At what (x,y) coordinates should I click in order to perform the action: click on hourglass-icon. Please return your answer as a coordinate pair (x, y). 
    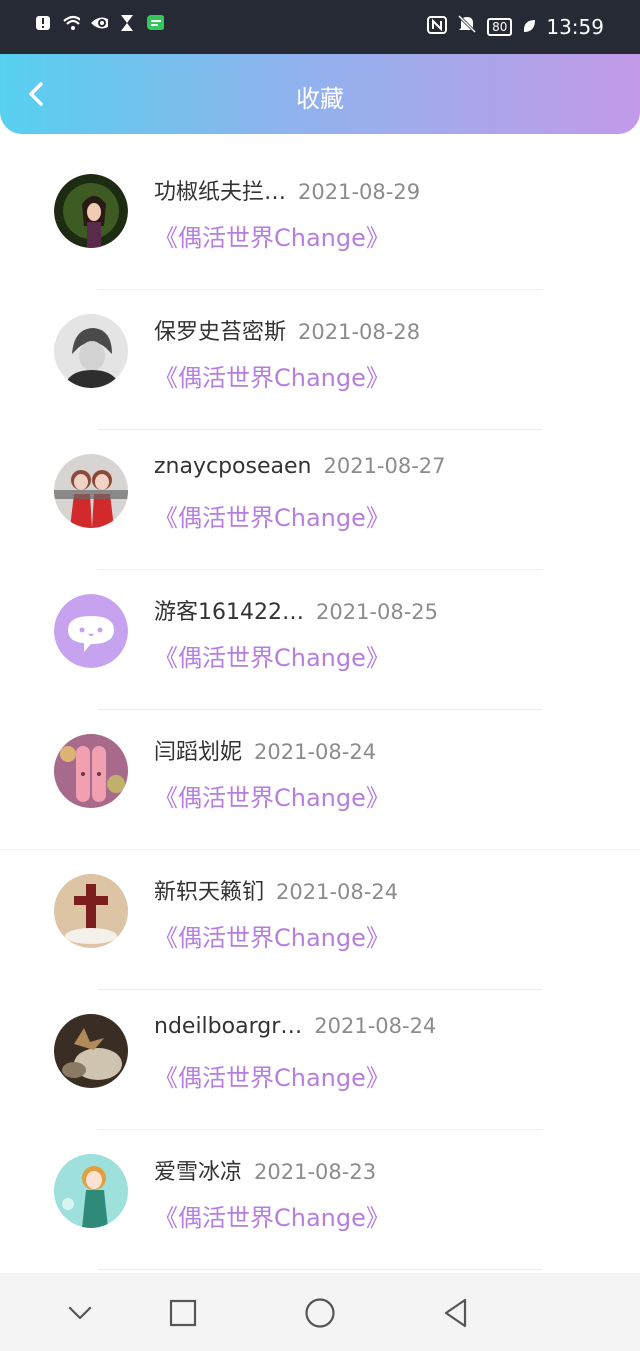
    Looking at the image, I should click on (127, 23).